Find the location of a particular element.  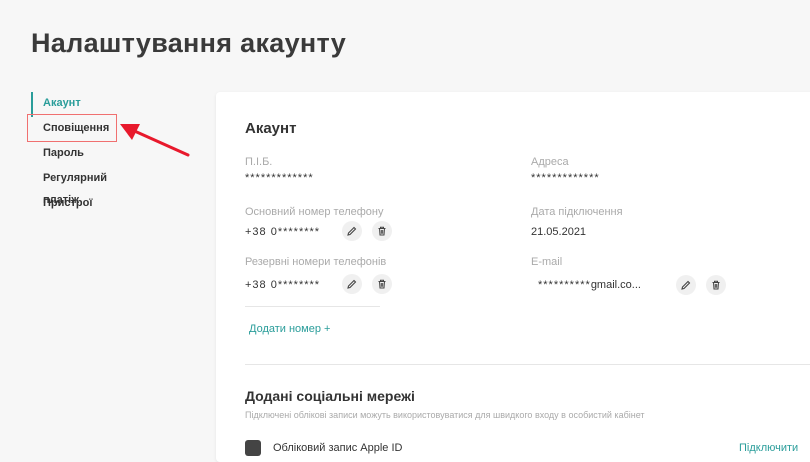

delete-email-button is located at coordinates (716, 285).